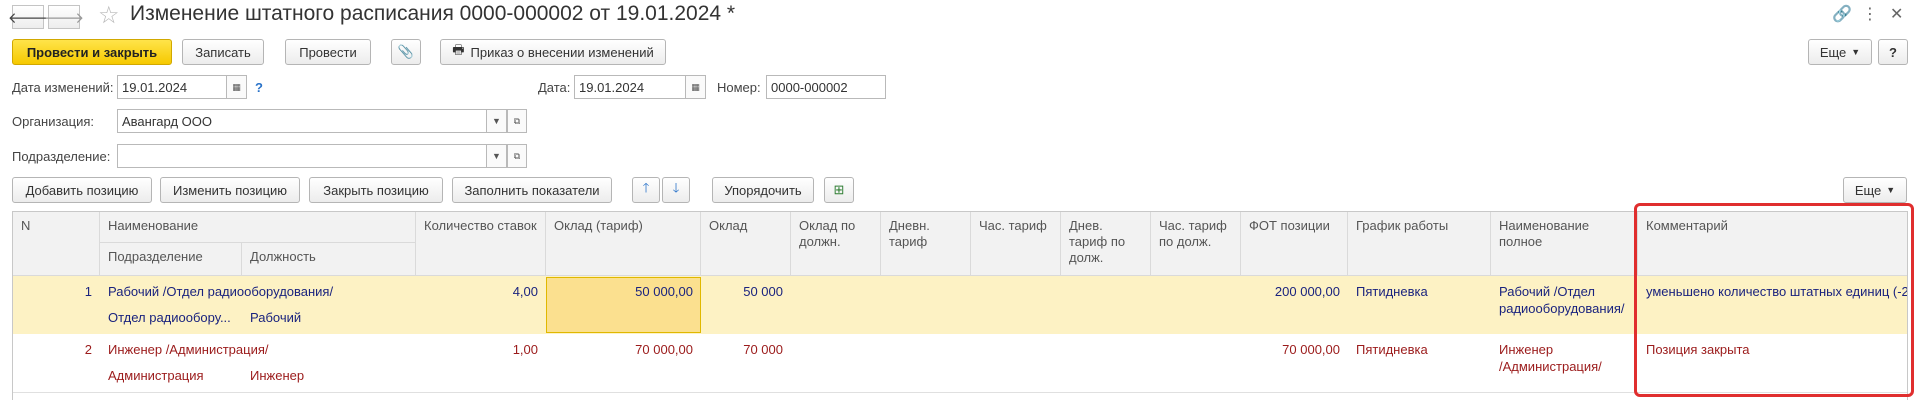 This screenshot has height=400, width=1920. I want to click on row1-salary-tariff: 50 000,00, so click(623, 291).